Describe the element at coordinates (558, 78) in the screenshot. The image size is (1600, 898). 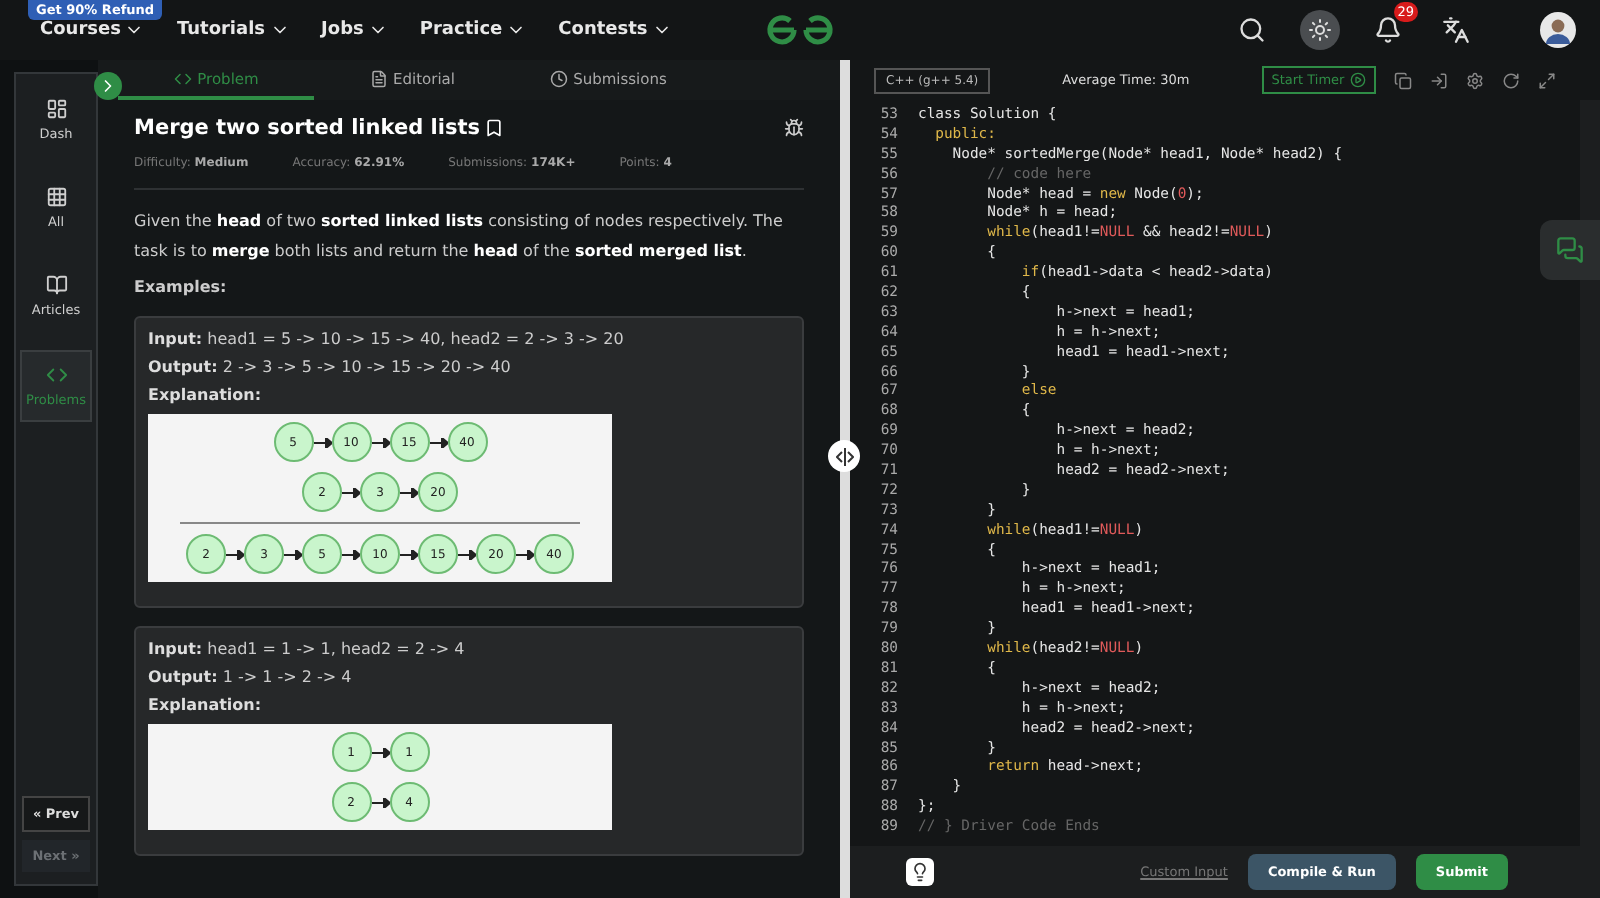
I see `clock-icon` at that location.